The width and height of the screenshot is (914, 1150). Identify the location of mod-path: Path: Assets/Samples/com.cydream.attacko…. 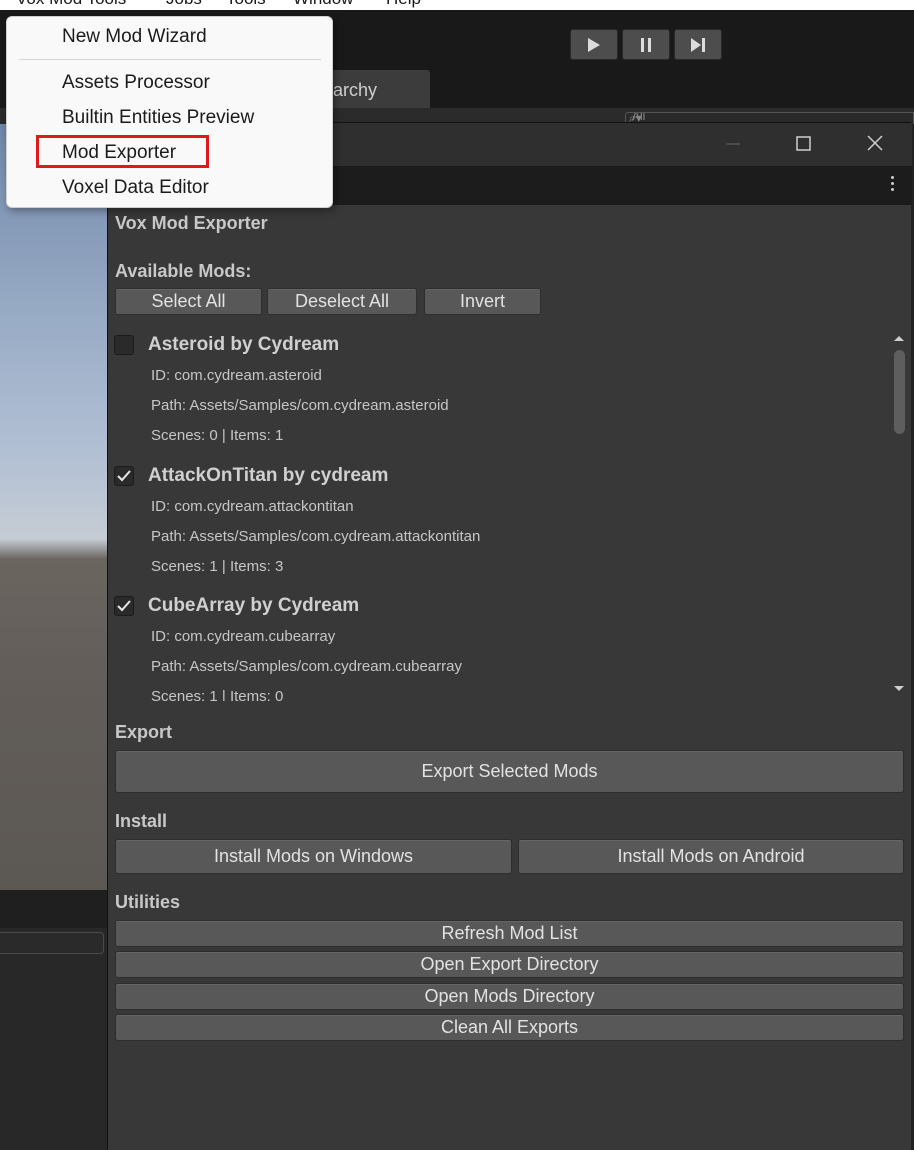
(316, 536).